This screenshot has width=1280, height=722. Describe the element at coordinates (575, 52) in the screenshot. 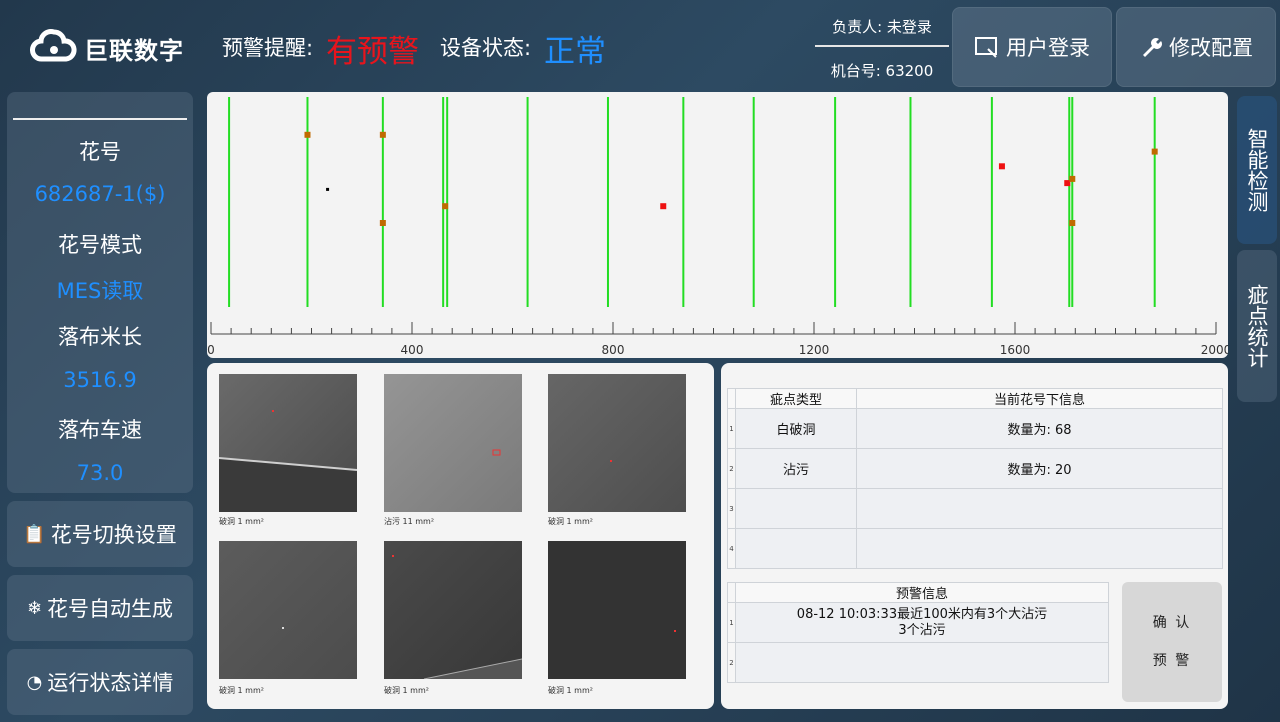

I see `status-value: 正常` at that location.